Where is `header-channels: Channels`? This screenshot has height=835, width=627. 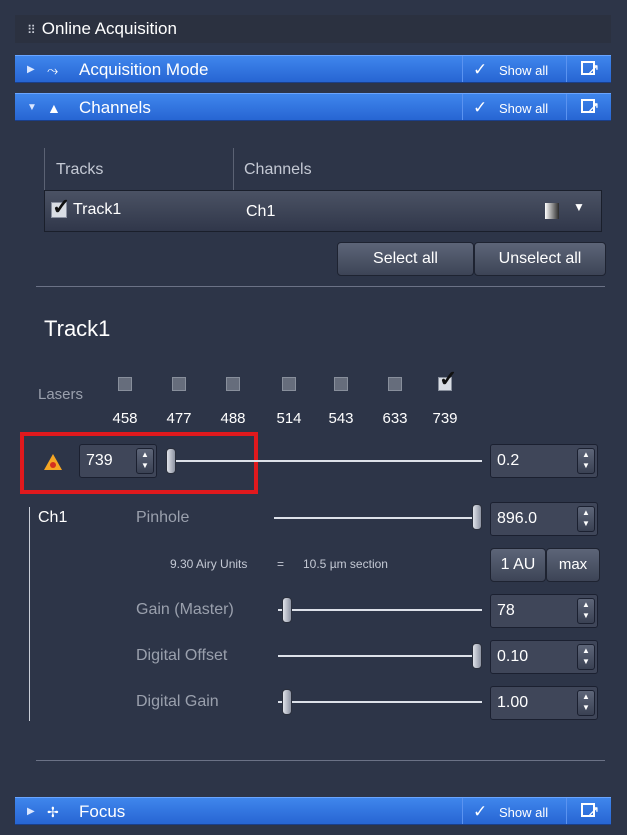
header-channels: Channels is located at coordinates (278, 169).